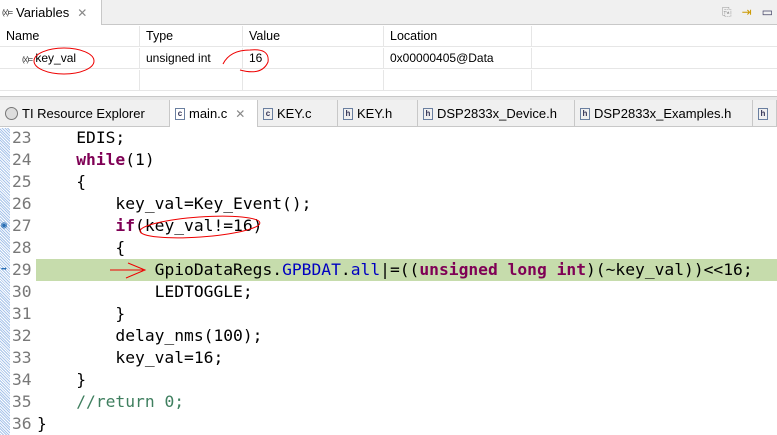  I want to click on code-line: 34 }, so click(49, 379).